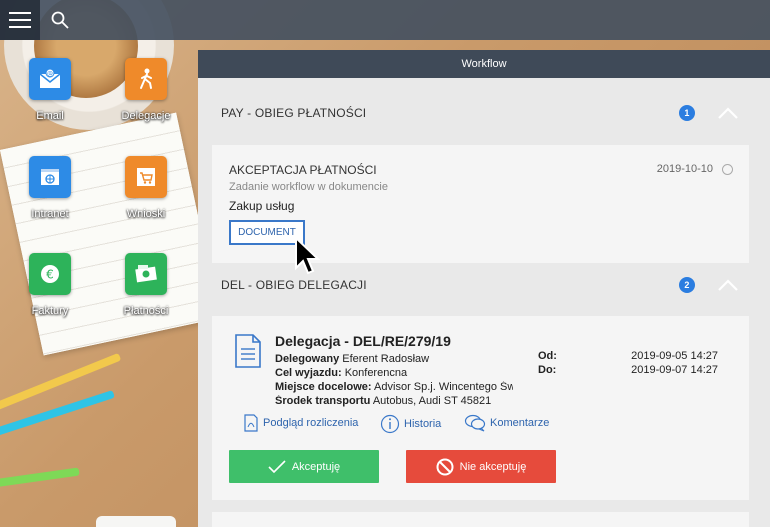 The image size is (770, 527). What do you see at coordinates (303, 170) in the screenshot?
I see `card-title: AKCEPTACJA PŁATNOŚCI` at bounding box center [303, 170].